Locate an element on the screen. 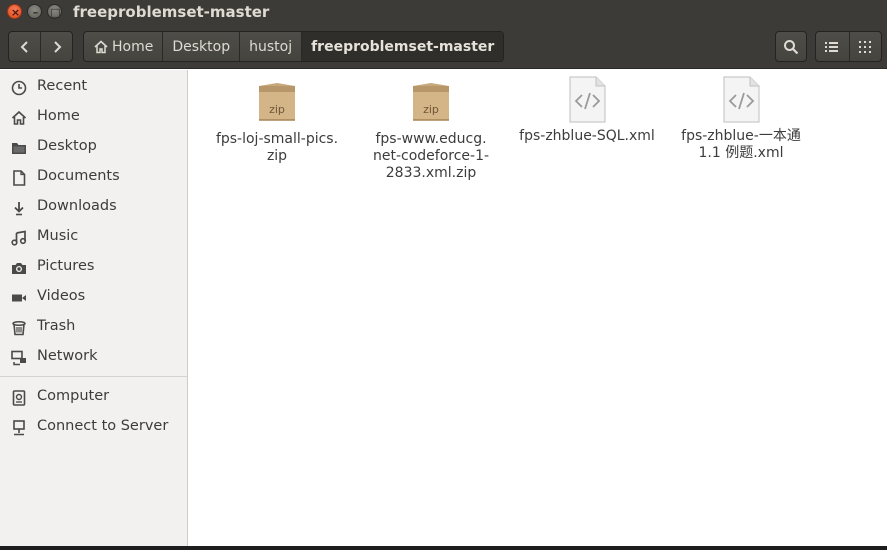 This screenshot has height=550, width=887. sidebar-item-downloads: Downloads is located at coordinates (93, 207).